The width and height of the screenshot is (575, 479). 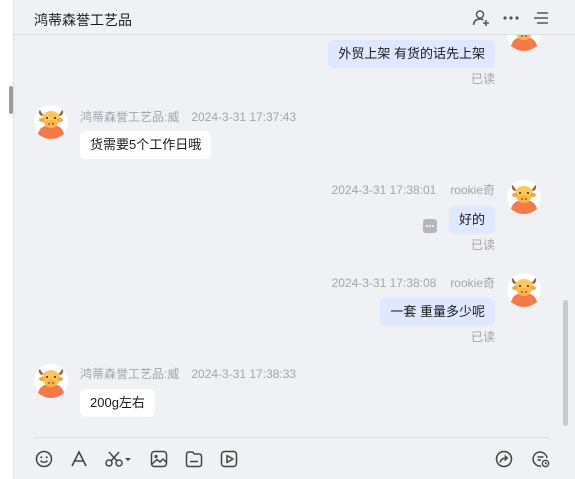 I want to click on left-panel-scrollbar, so click(x=11, y=100).